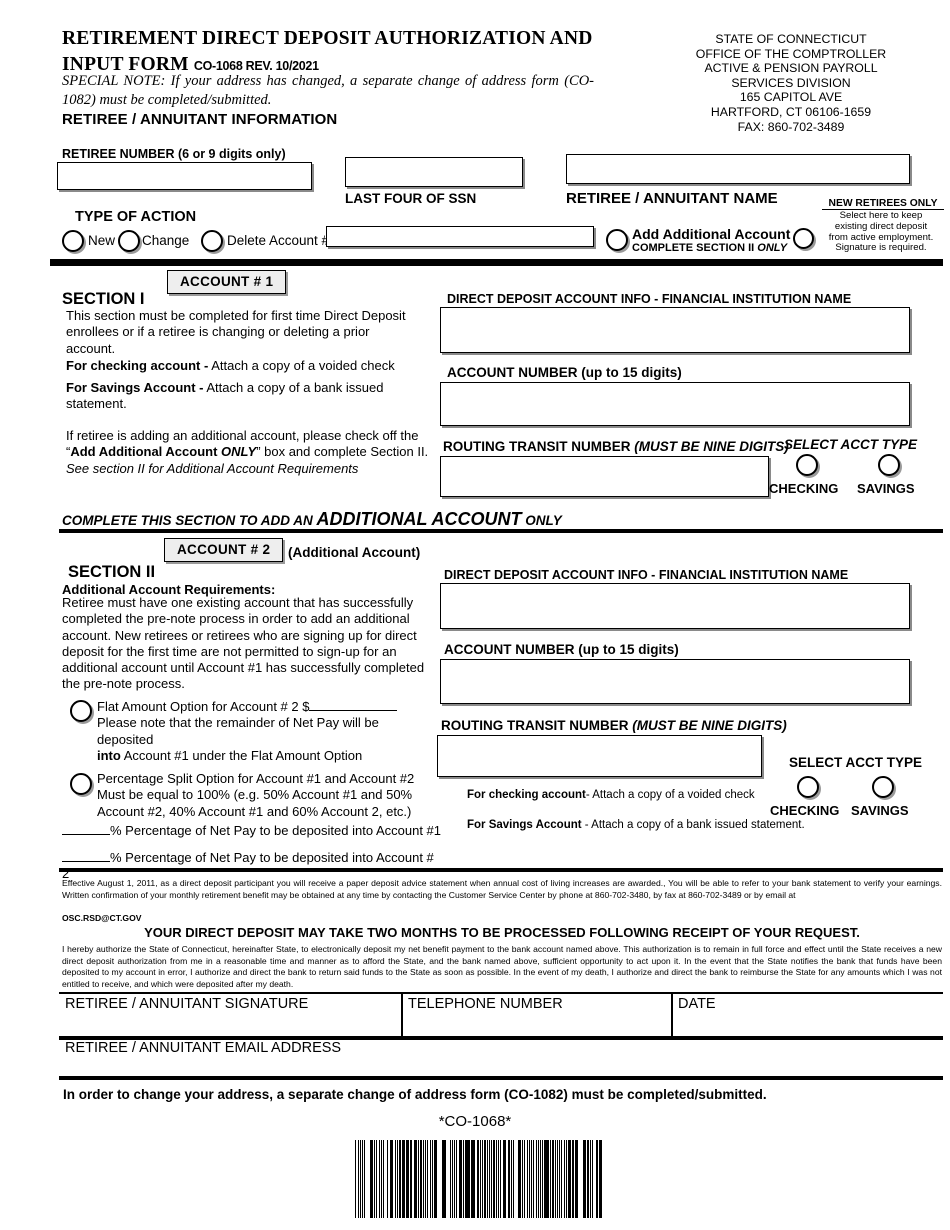 This screenshot has height=1230, width=950. I want to click on signature-input, so click(230, 1025).